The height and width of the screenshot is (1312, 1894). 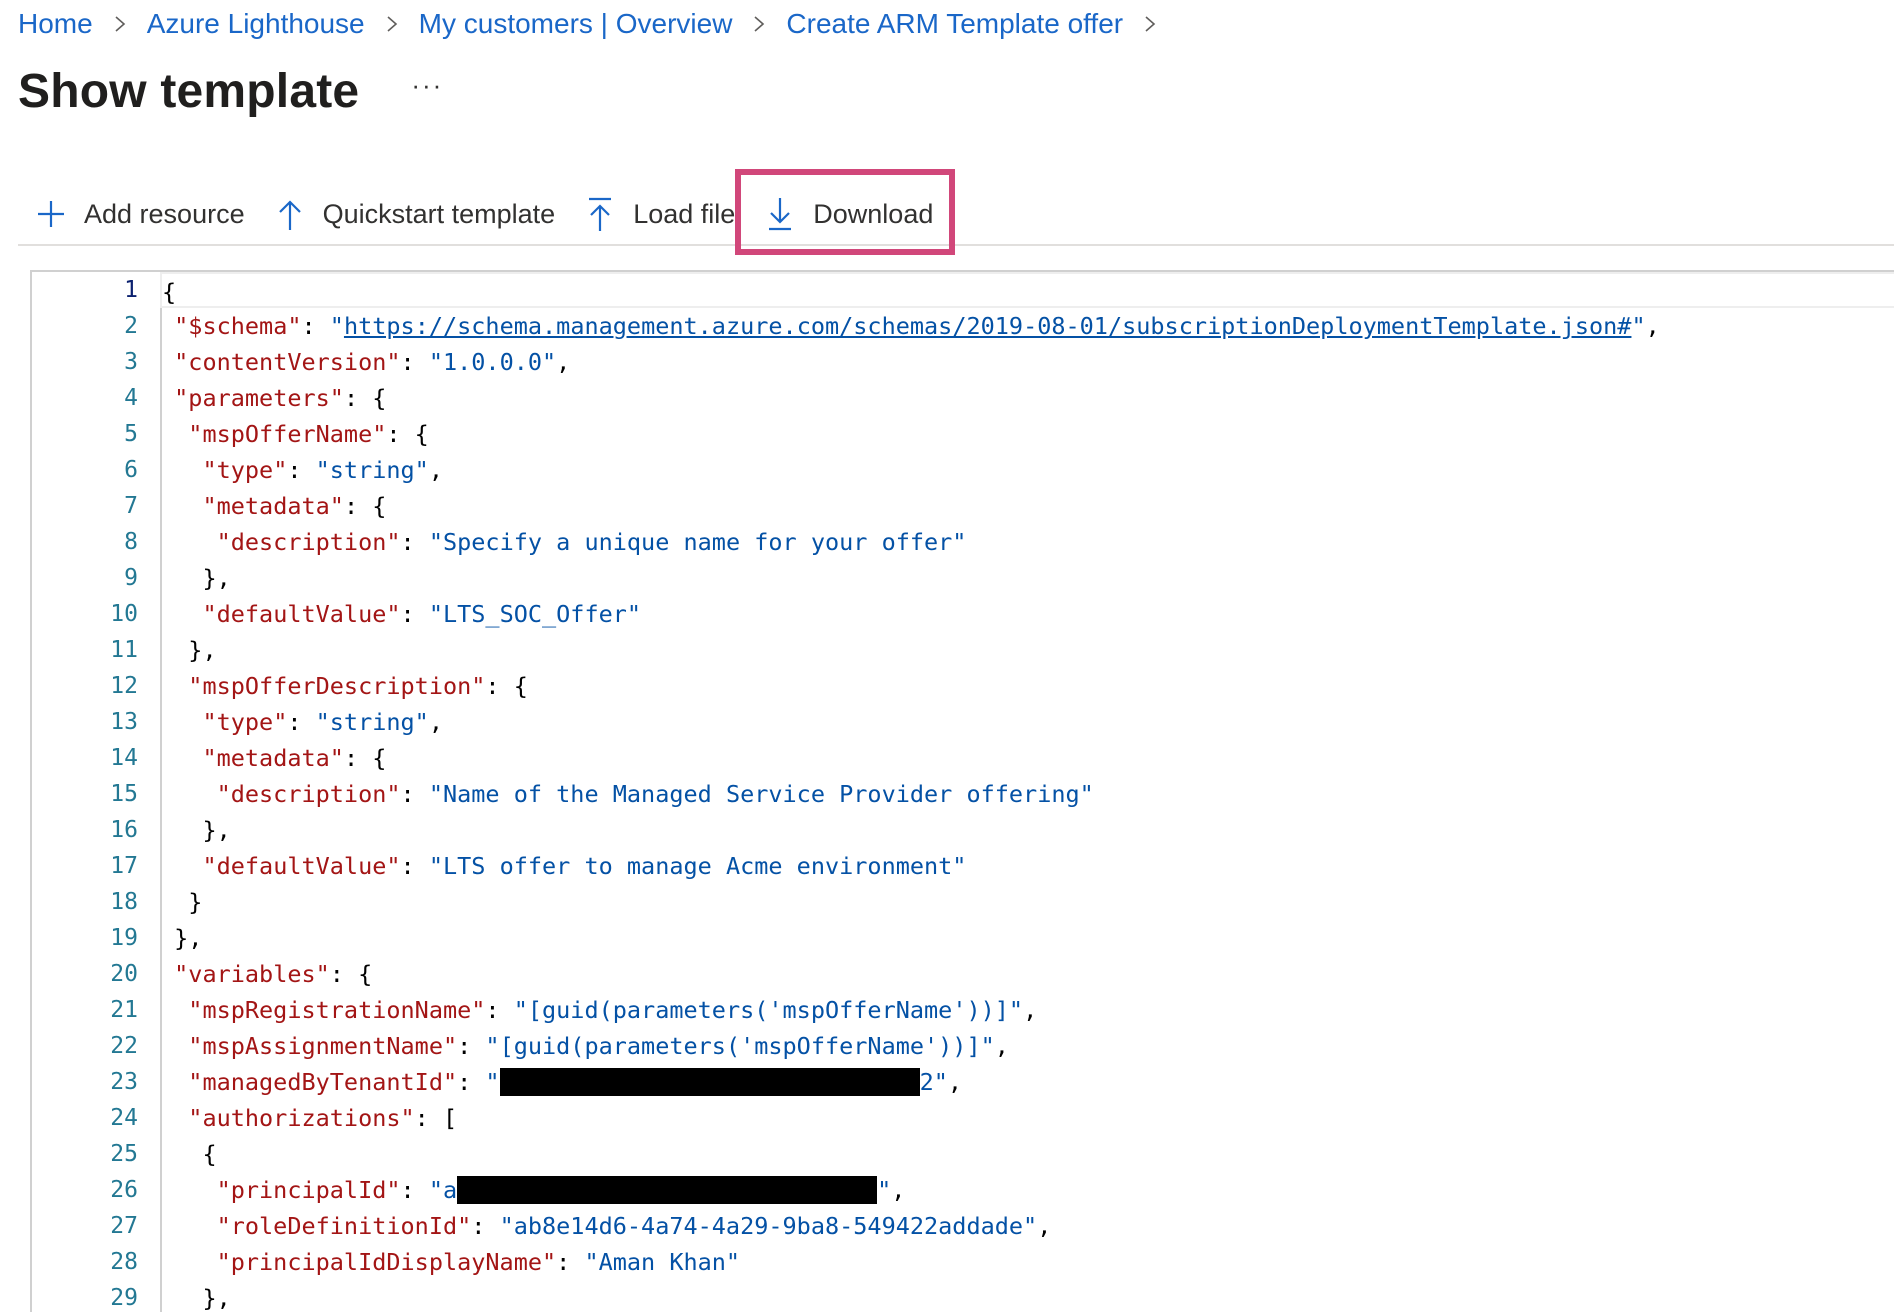 What do you see at coordinates (846, 214) in the screenshot?
I see `download-button: Download` at bounding box center [846, 214].